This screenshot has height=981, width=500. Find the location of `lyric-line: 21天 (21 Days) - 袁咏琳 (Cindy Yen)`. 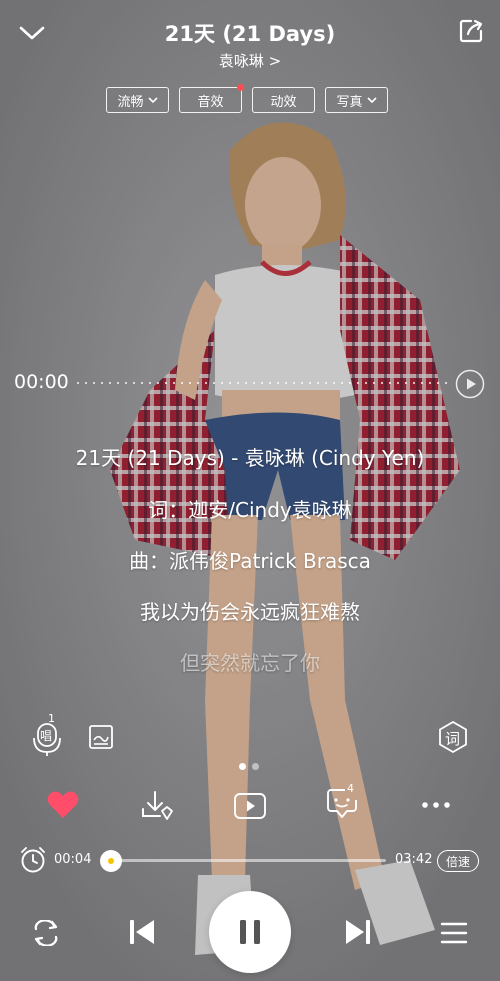

lyric-line: 21天 (21 Days) - 袁咏琳 (Cindy Yen) is located at coordinates (250, 458).